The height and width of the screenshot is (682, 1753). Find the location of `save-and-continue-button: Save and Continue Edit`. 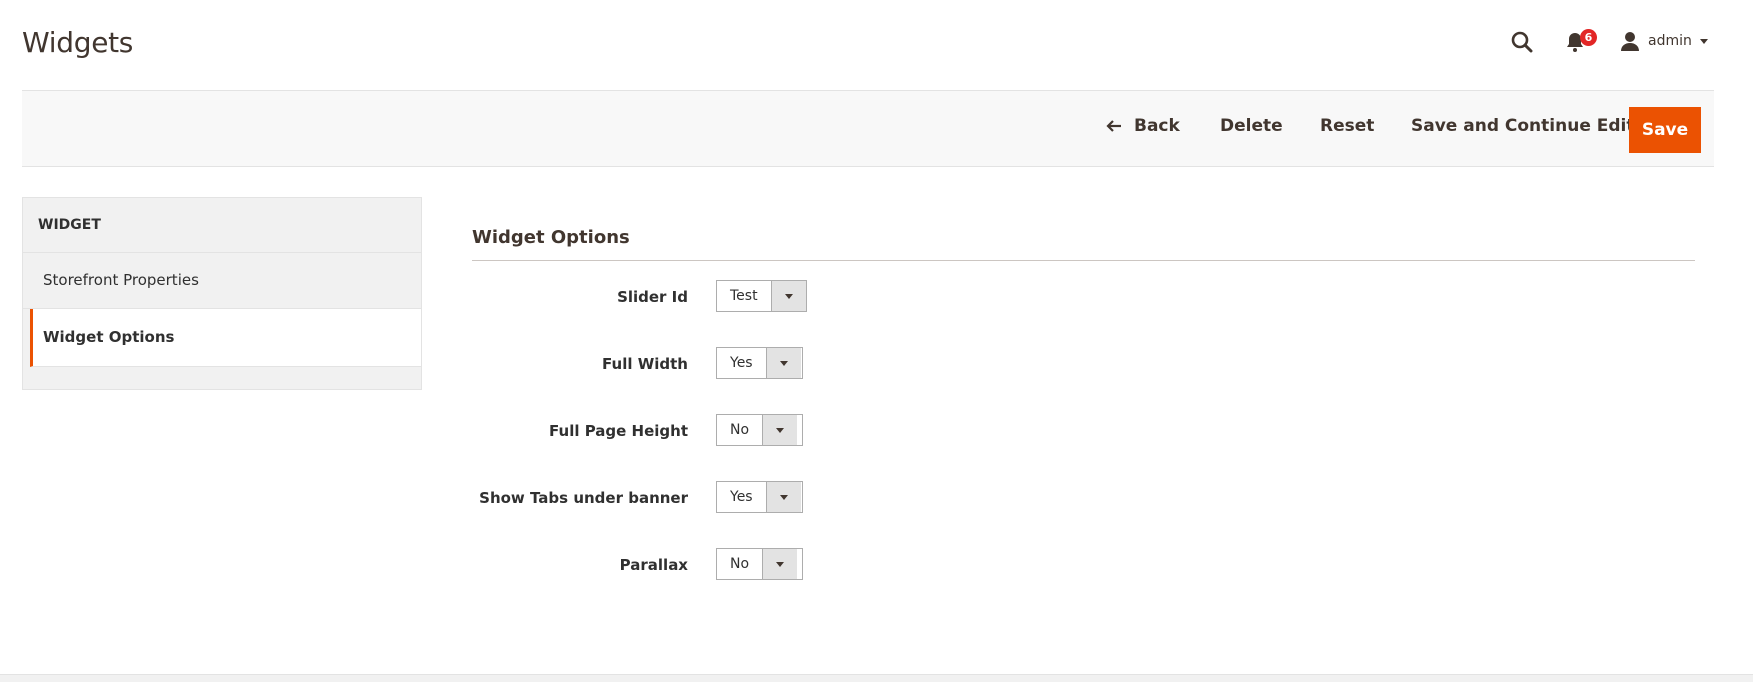

save-and-continue-button: Save and Continue Edit is located at coordinates (1523, 126).